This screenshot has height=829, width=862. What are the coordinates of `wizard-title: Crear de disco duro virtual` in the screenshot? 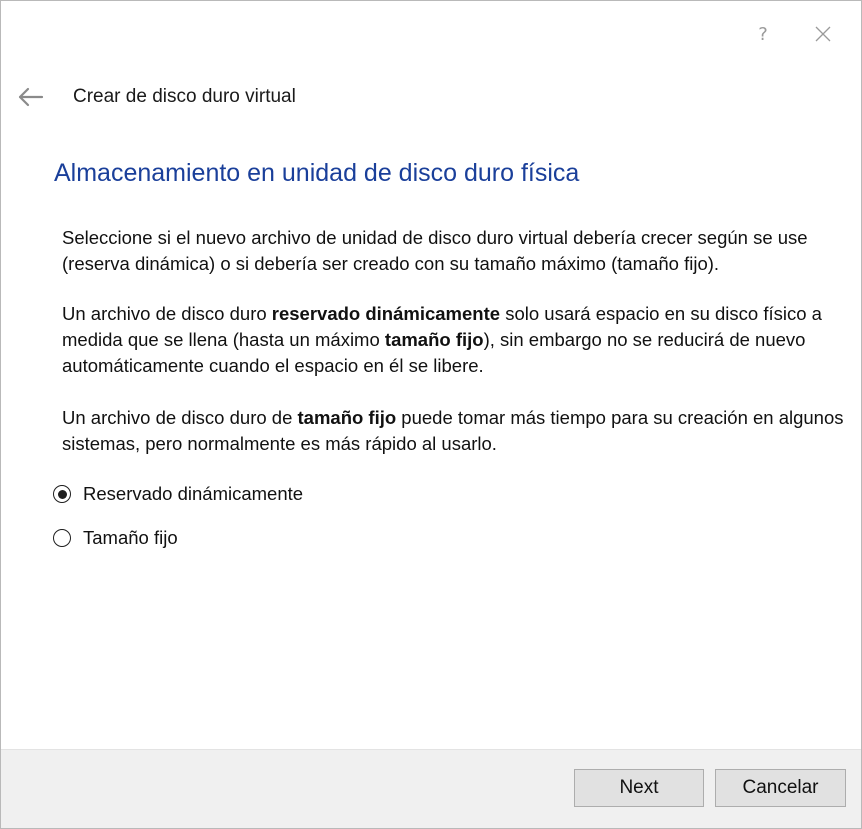 It's located at (184, 96).